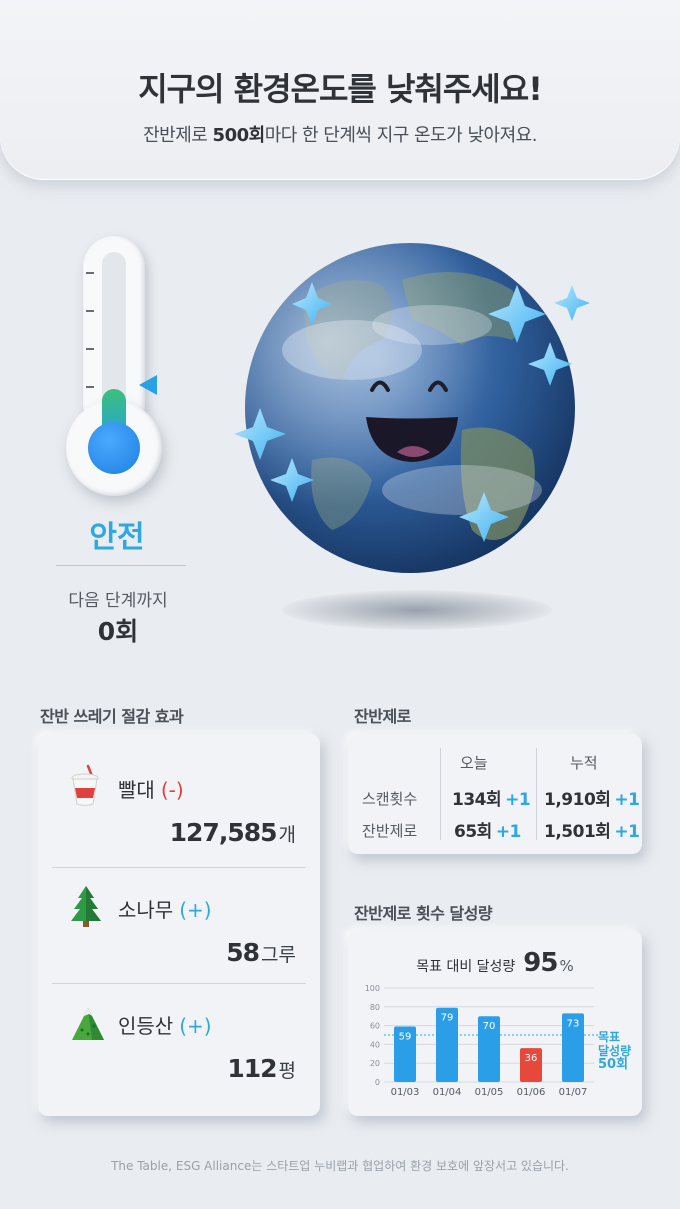 The height and width of the screenshot is (1209, 680). What do you see at coordinates (390, 831) in the screenshot?
I see `row-label-zero: 잔반제로` at bounding box center [390, 831].